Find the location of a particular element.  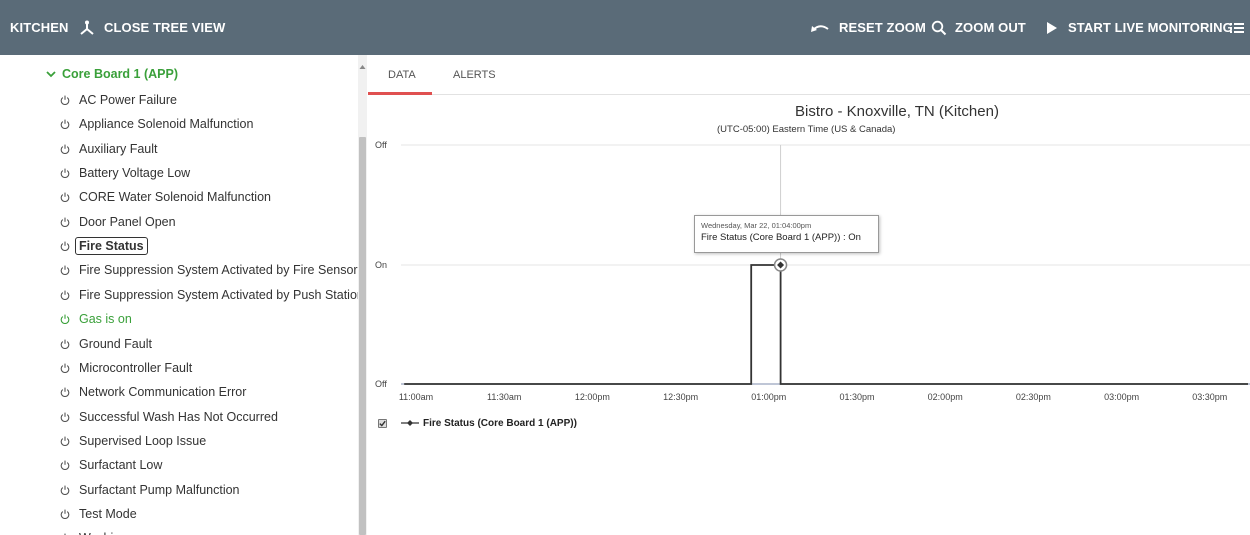

tree-item: Battery Voltage Low is located at coordinates (125, 173).